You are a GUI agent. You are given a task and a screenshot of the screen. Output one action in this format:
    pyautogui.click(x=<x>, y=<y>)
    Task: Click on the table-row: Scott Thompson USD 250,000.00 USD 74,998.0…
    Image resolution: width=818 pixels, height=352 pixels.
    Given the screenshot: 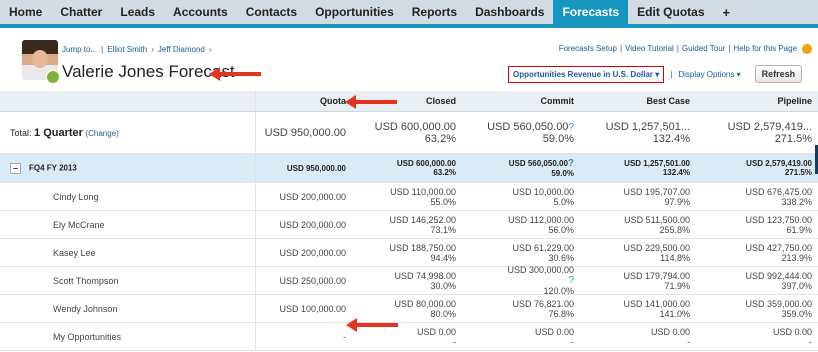 What is the action you would take?
    pyautogui.click(x=409, y=280)
    